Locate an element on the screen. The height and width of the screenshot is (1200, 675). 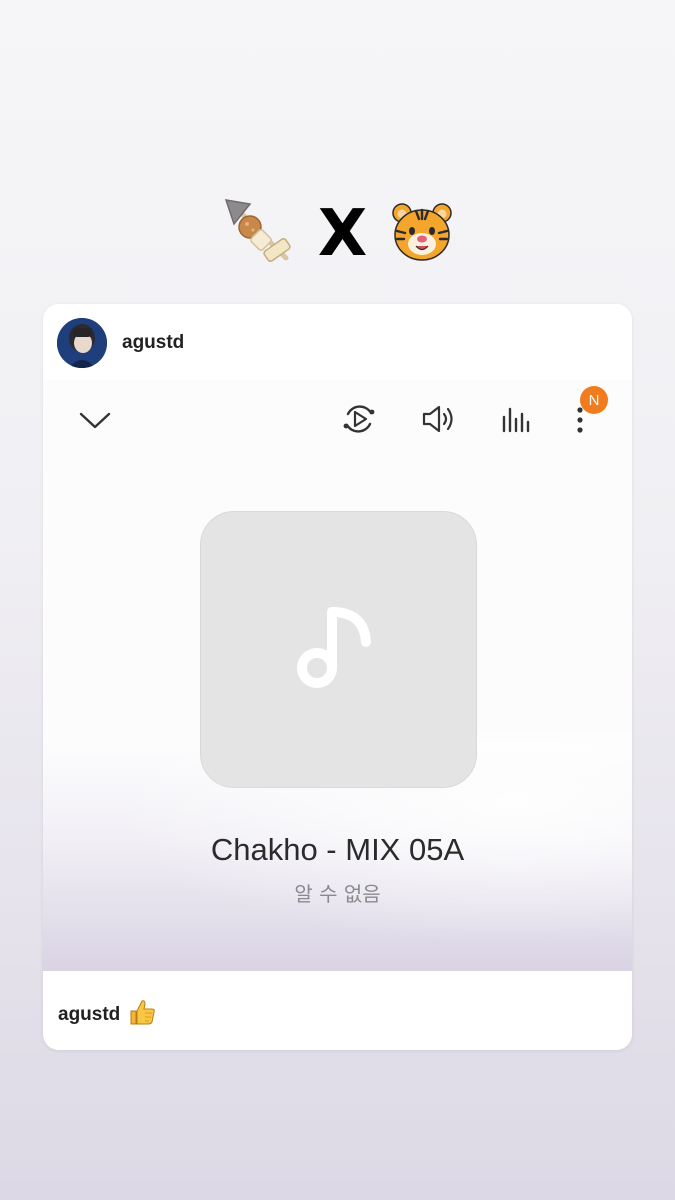
post-header: agustd is located at coordinates (337, 342).